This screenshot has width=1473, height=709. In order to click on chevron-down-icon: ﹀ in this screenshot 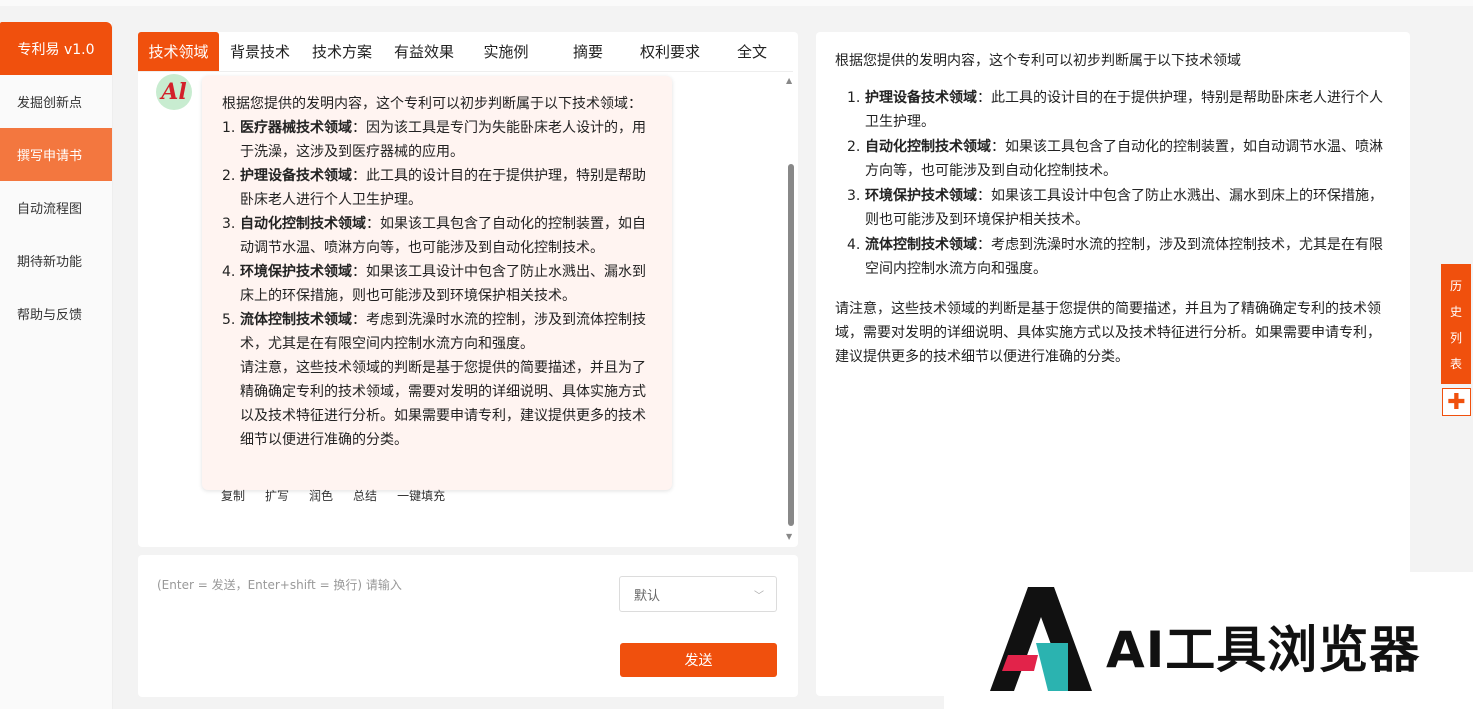, I will do `click(759, 596)`.